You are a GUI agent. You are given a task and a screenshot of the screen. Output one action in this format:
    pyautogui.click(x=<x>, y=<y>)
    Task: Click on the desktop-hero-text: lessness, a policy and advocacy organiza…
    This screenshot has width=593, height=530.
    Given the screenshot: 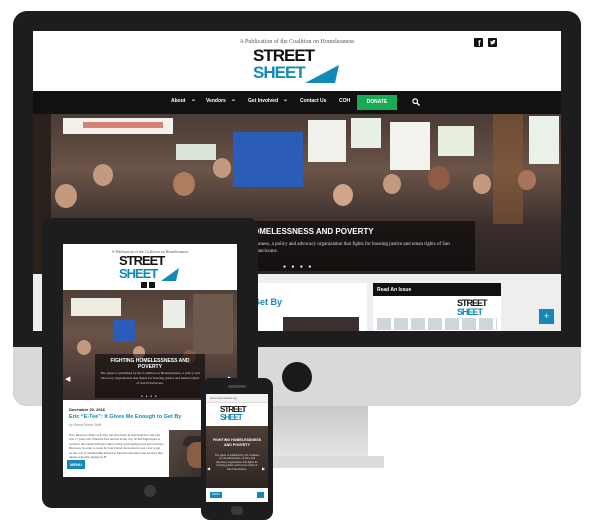 What is the action you would take?
    pyautogui.click(x=351, y=248)
    